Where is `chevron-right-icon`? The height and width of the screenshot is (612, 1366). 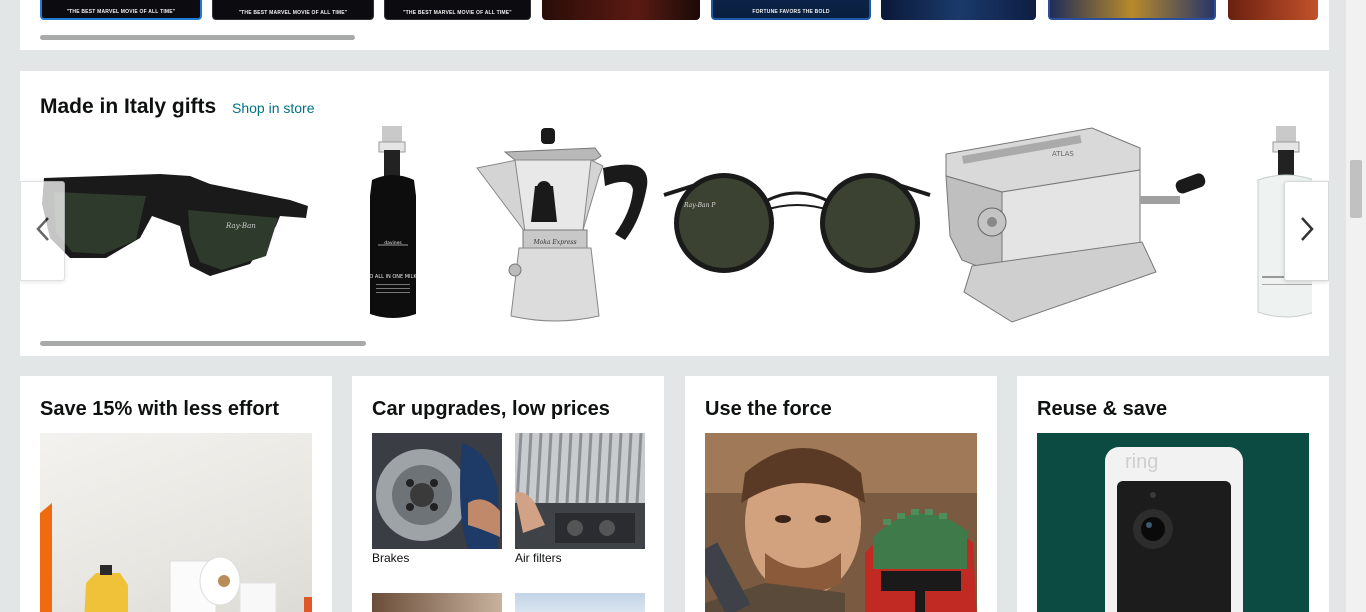 chevron-right-icon is located at coordinates (1307, 231).